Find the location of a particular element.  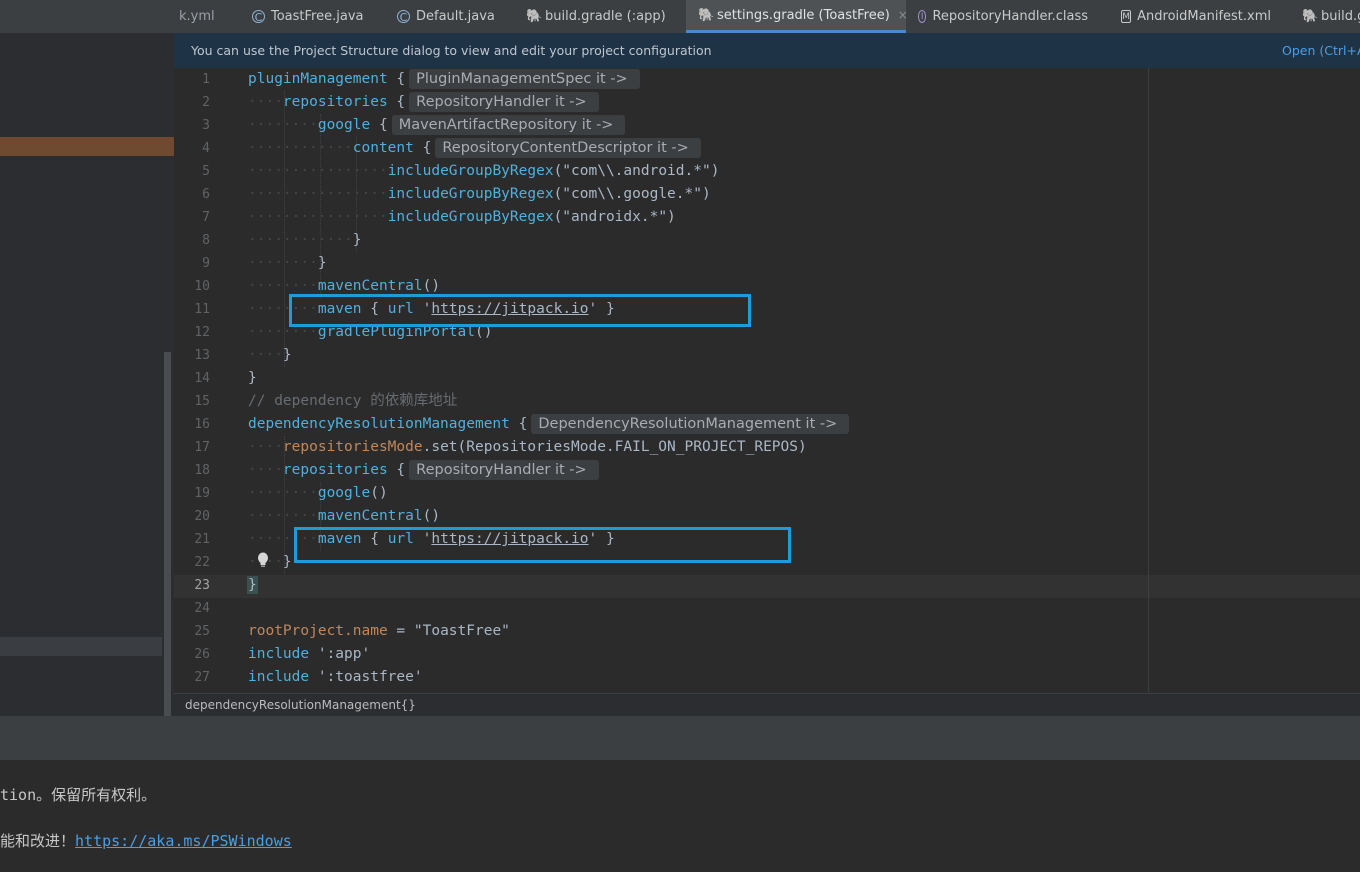

breadcrumb: dependencyResolutionManagement{} is located at coordinates (767, 705).